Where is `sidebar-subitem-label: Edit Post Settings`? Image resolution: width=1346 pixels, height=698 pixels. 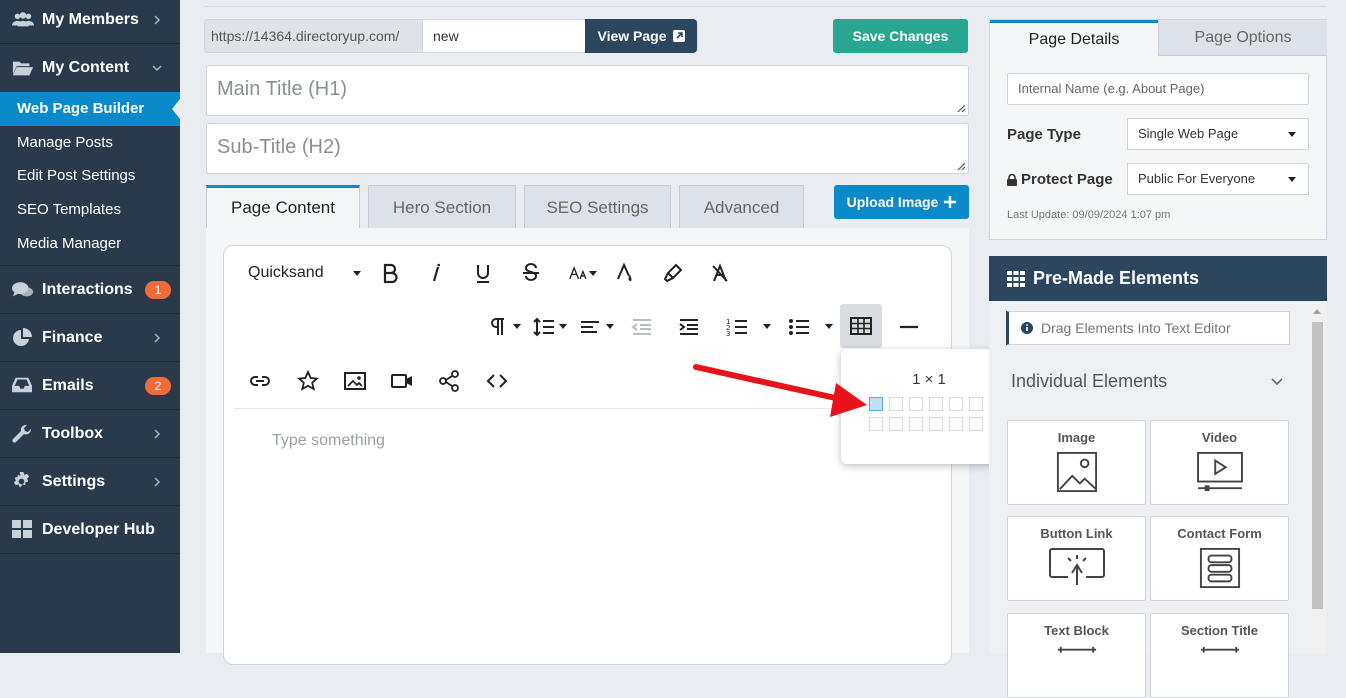 sidebar-subitem-label: Edit Post Settings is located at coordinates (76, 175).